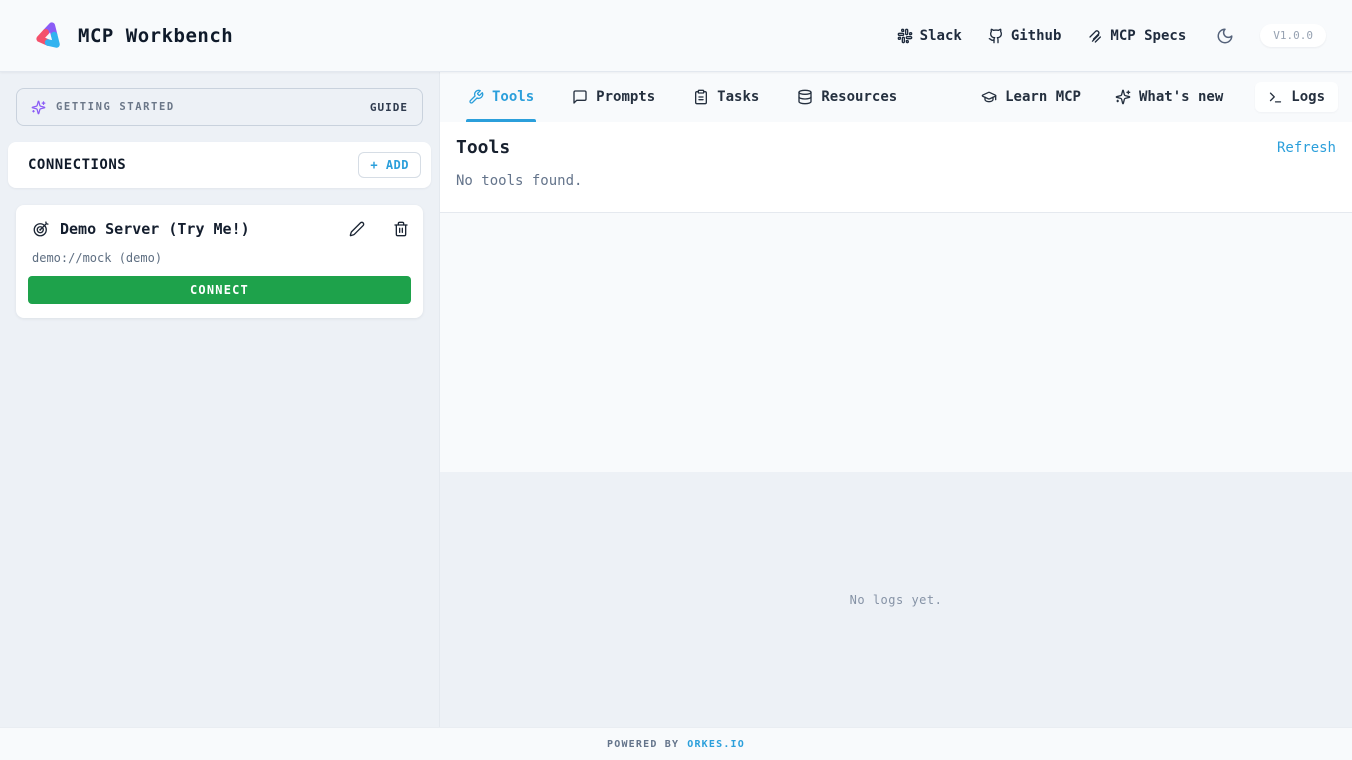 The height and width of the screenshot is (760, 1352). What do you see at coordinates (155, 229) in the screenshot?
I see `server-name: Demo Server (Try Me!)` at bounding box center [155, 229].